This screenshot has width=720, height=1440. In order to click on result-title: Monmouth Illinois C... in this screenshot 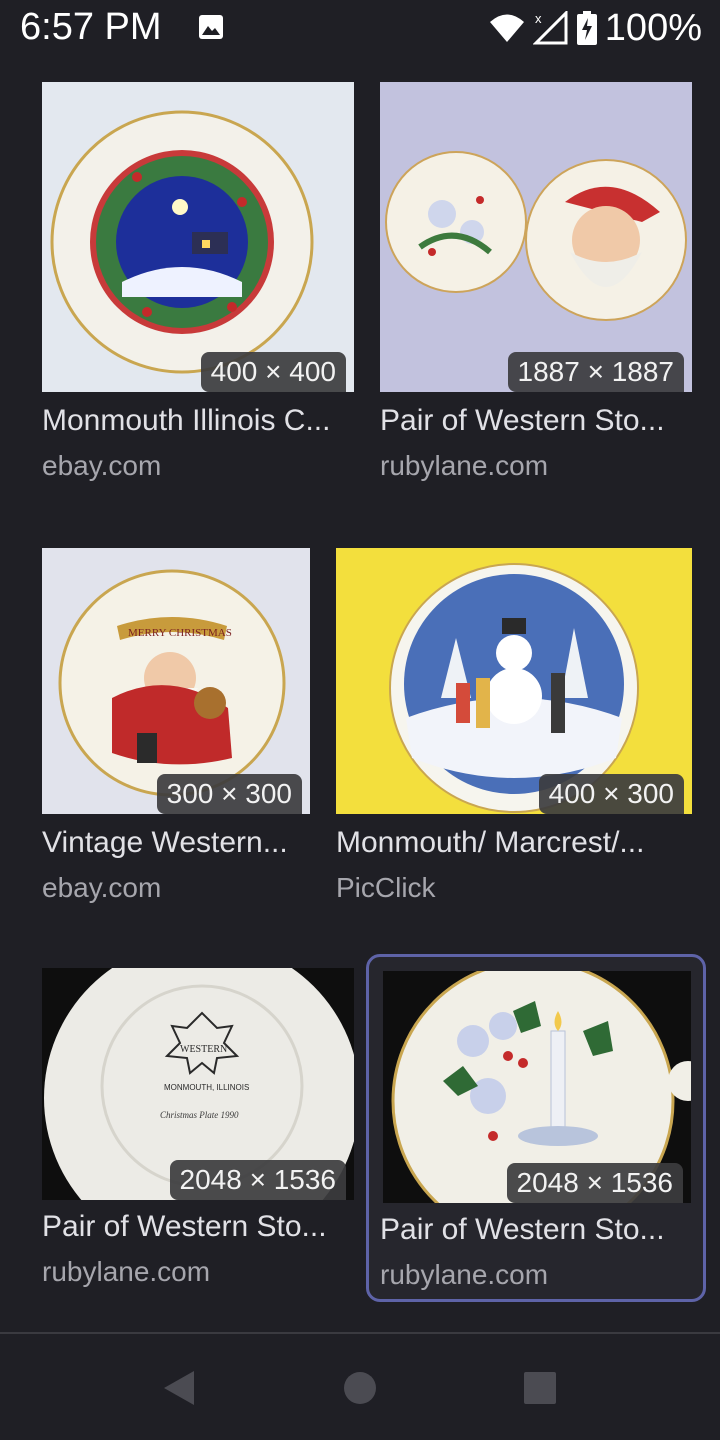, I will do `click(198, 421)`.